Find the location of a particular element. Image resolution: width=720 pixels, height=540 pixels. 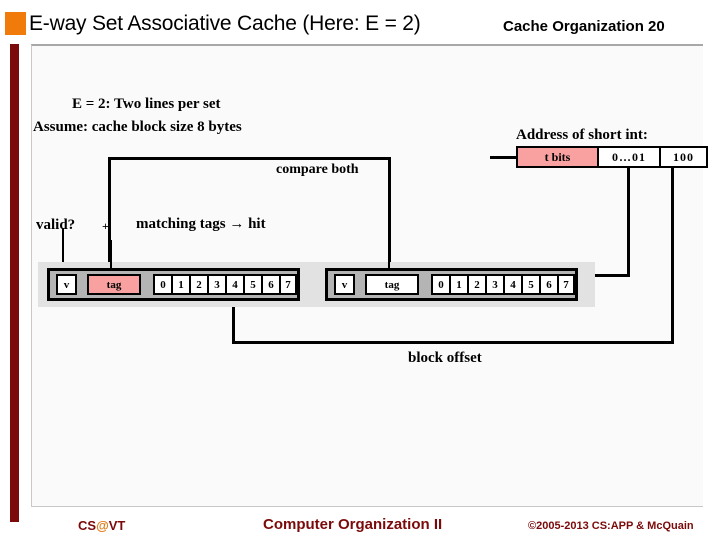

footer-course-title: Computer Organization II is located at coordinates (353, 524).